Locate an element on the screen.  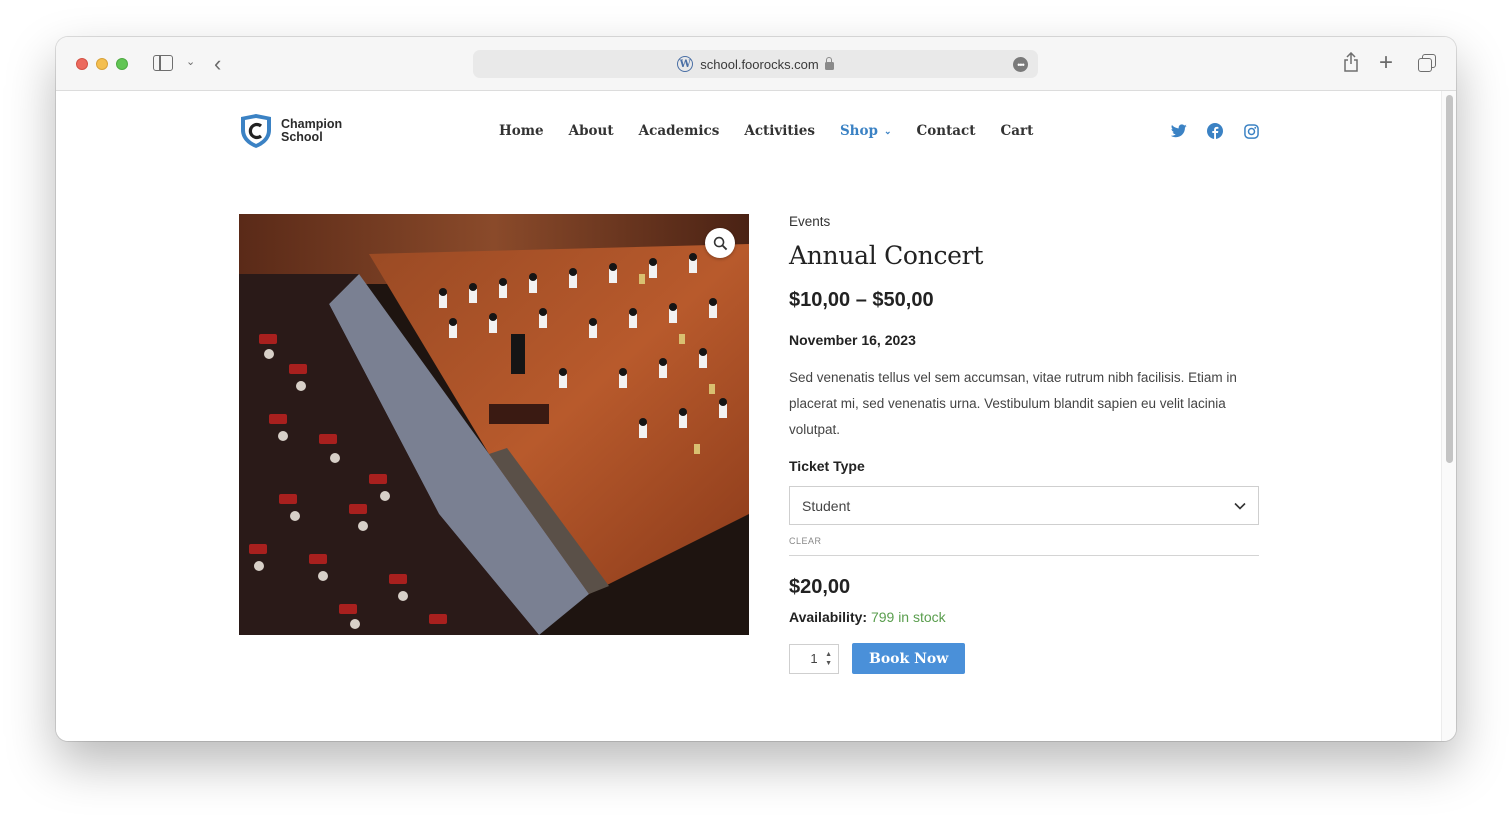
nav-item-cart: Cart is located at coordinates (1017, 131).